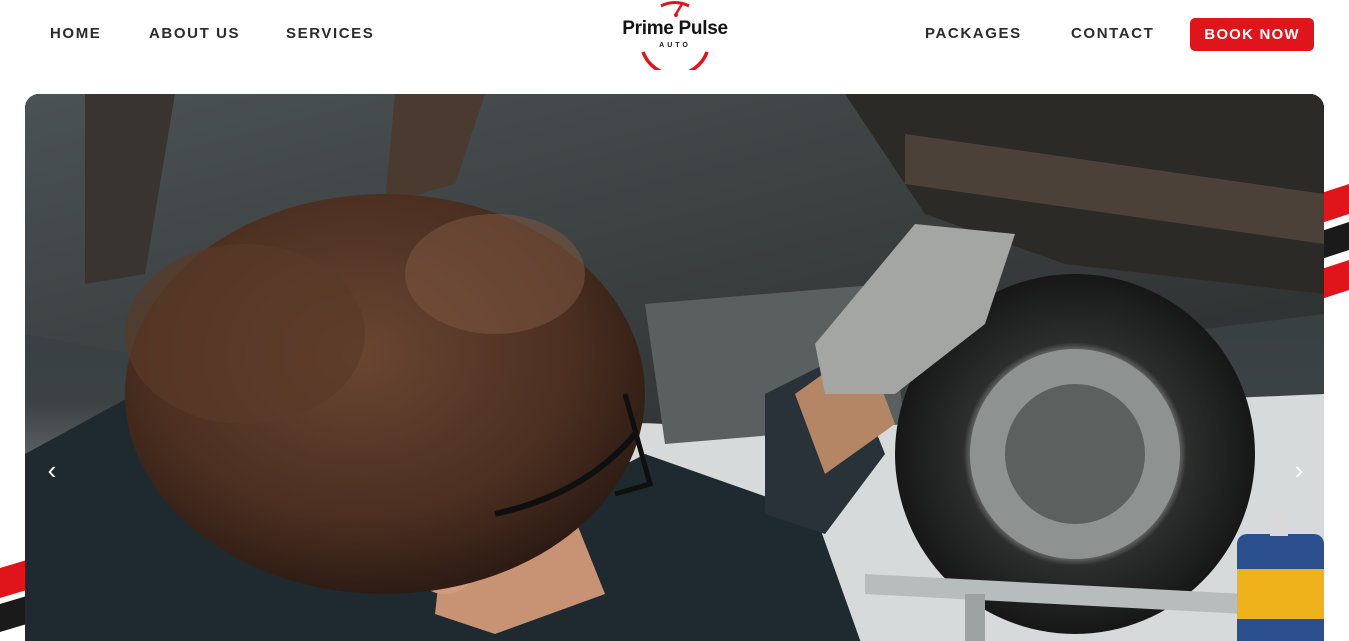 This screenshot has width=1349, height=641. What do you see at coordinates (1252, 34) in the screenshot?
I see `book-now-button: BOOK NOW` at bounding box center [1252, 34].